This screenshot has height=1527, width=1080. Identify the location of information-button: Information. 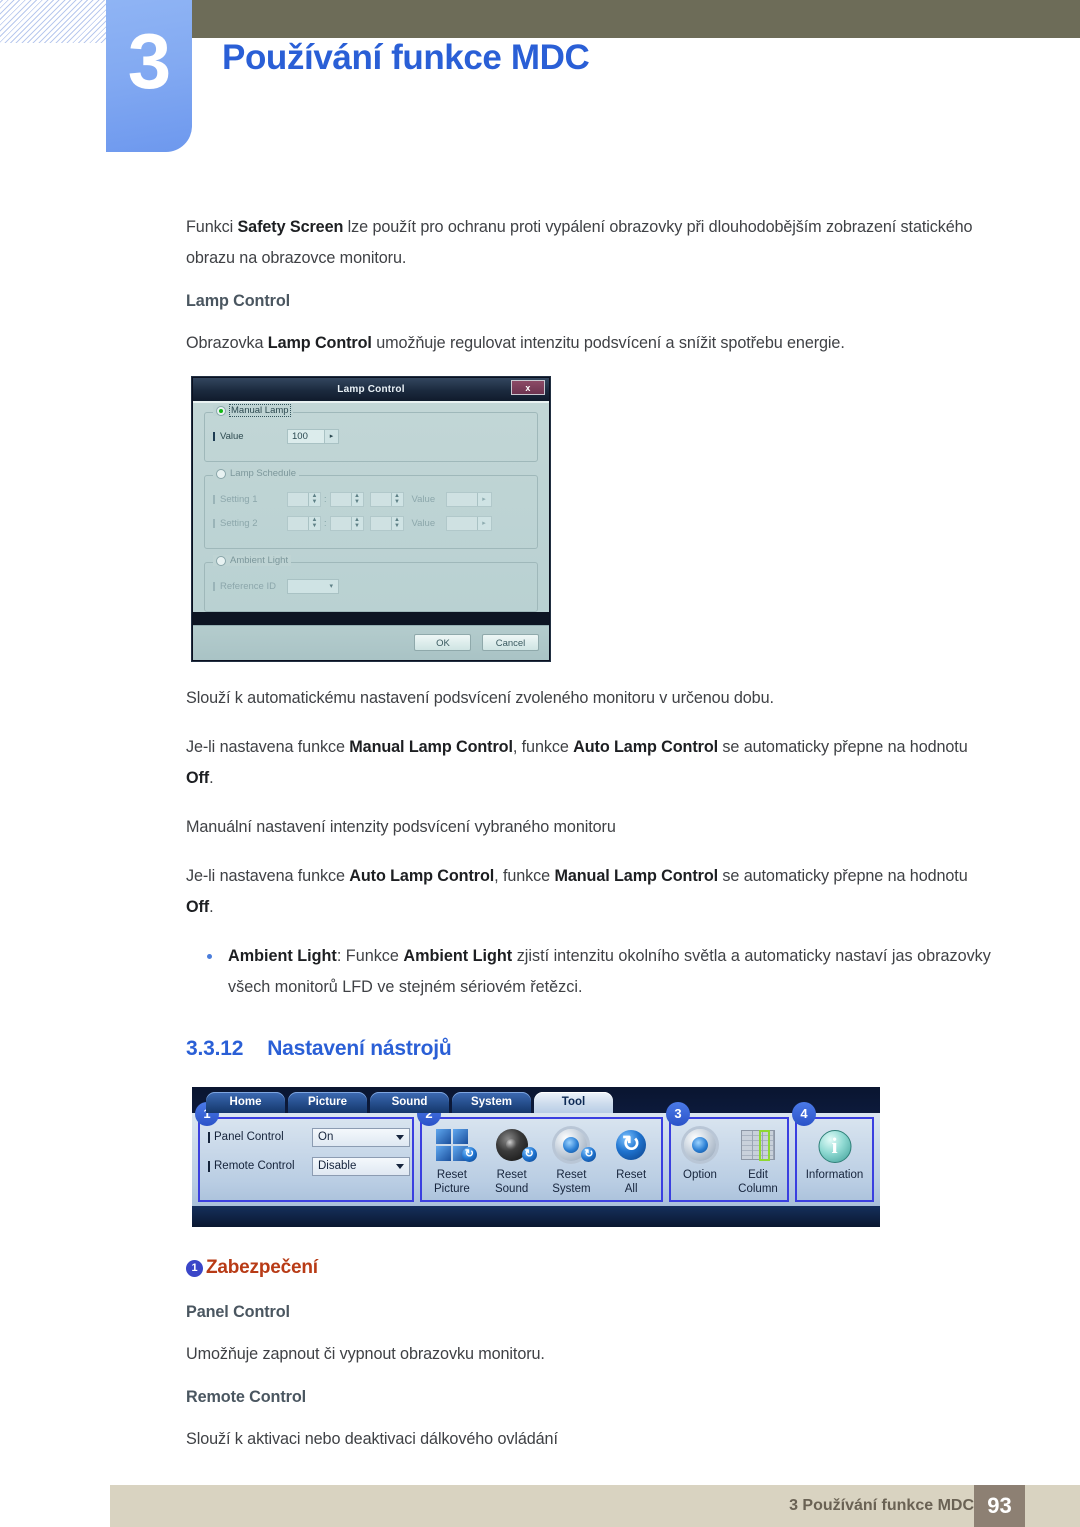
(835, 1154).